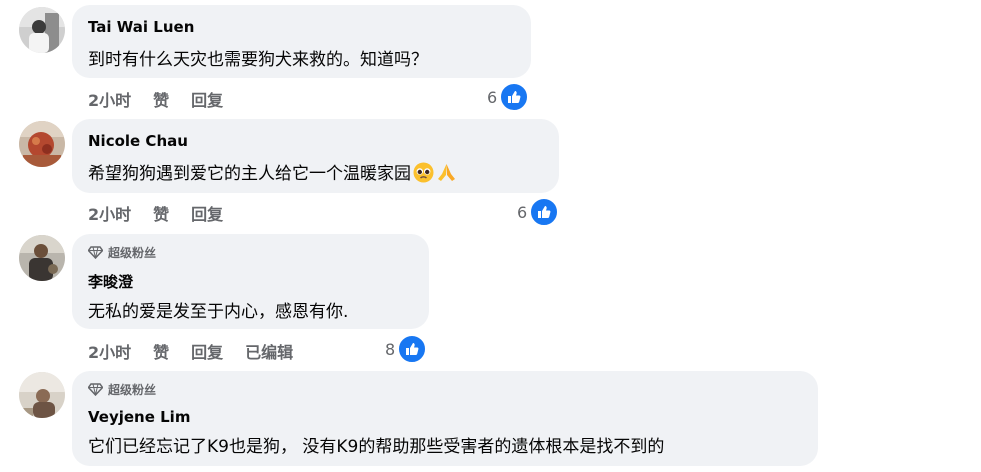  What do you see at coordinates (269, 351) in the screenshot?
I see `edited-label: 已编辑` at bounding box center [269, 351].